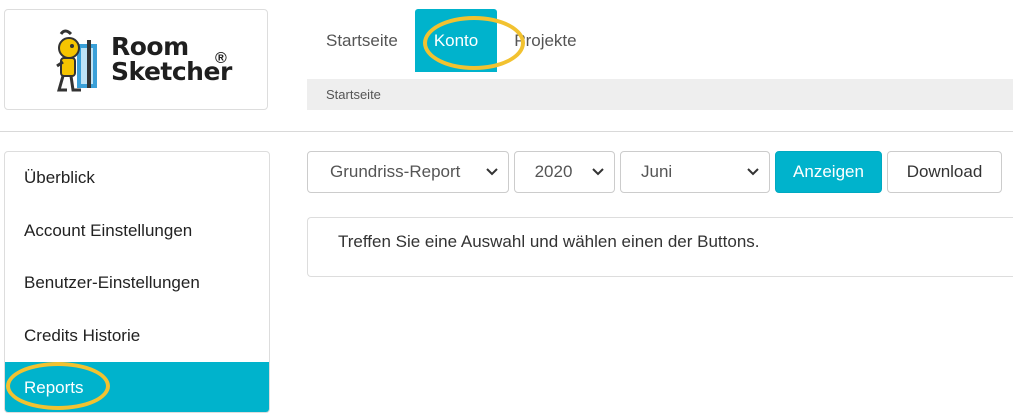  I want to click on breadcrumb-item: Startseite, so click(353, 94).